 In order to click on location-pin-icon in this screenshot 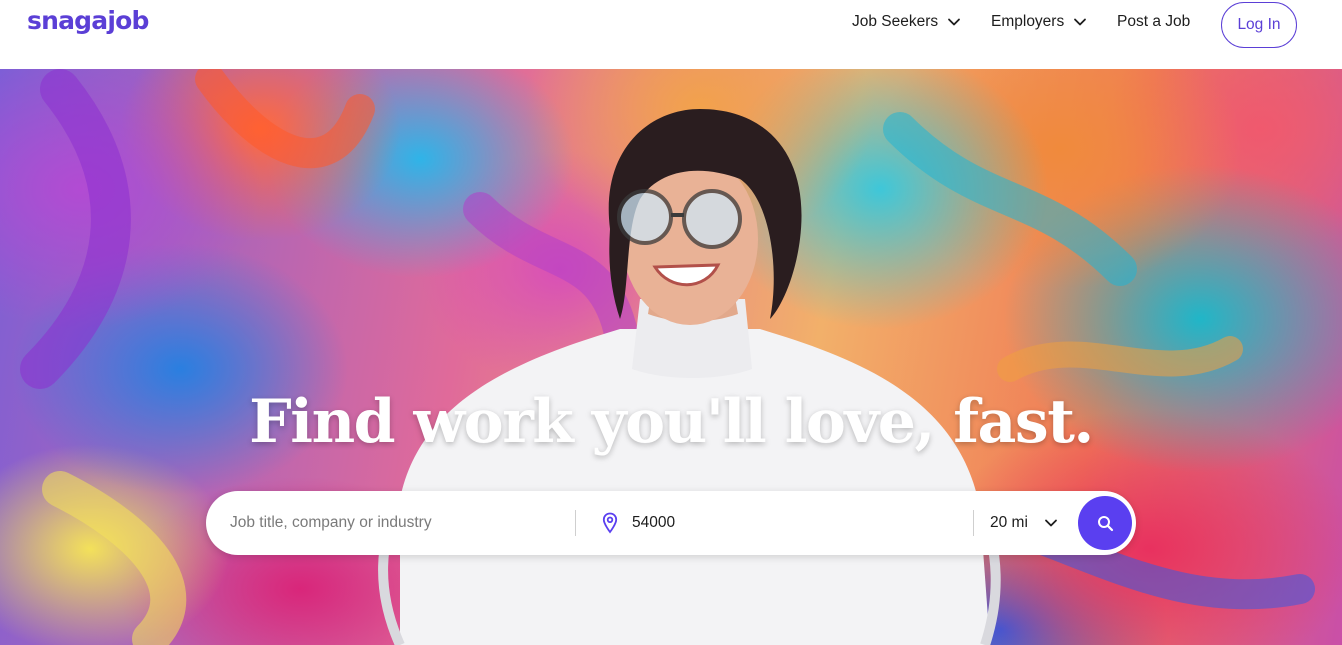, I will do `click(610, 523)`.